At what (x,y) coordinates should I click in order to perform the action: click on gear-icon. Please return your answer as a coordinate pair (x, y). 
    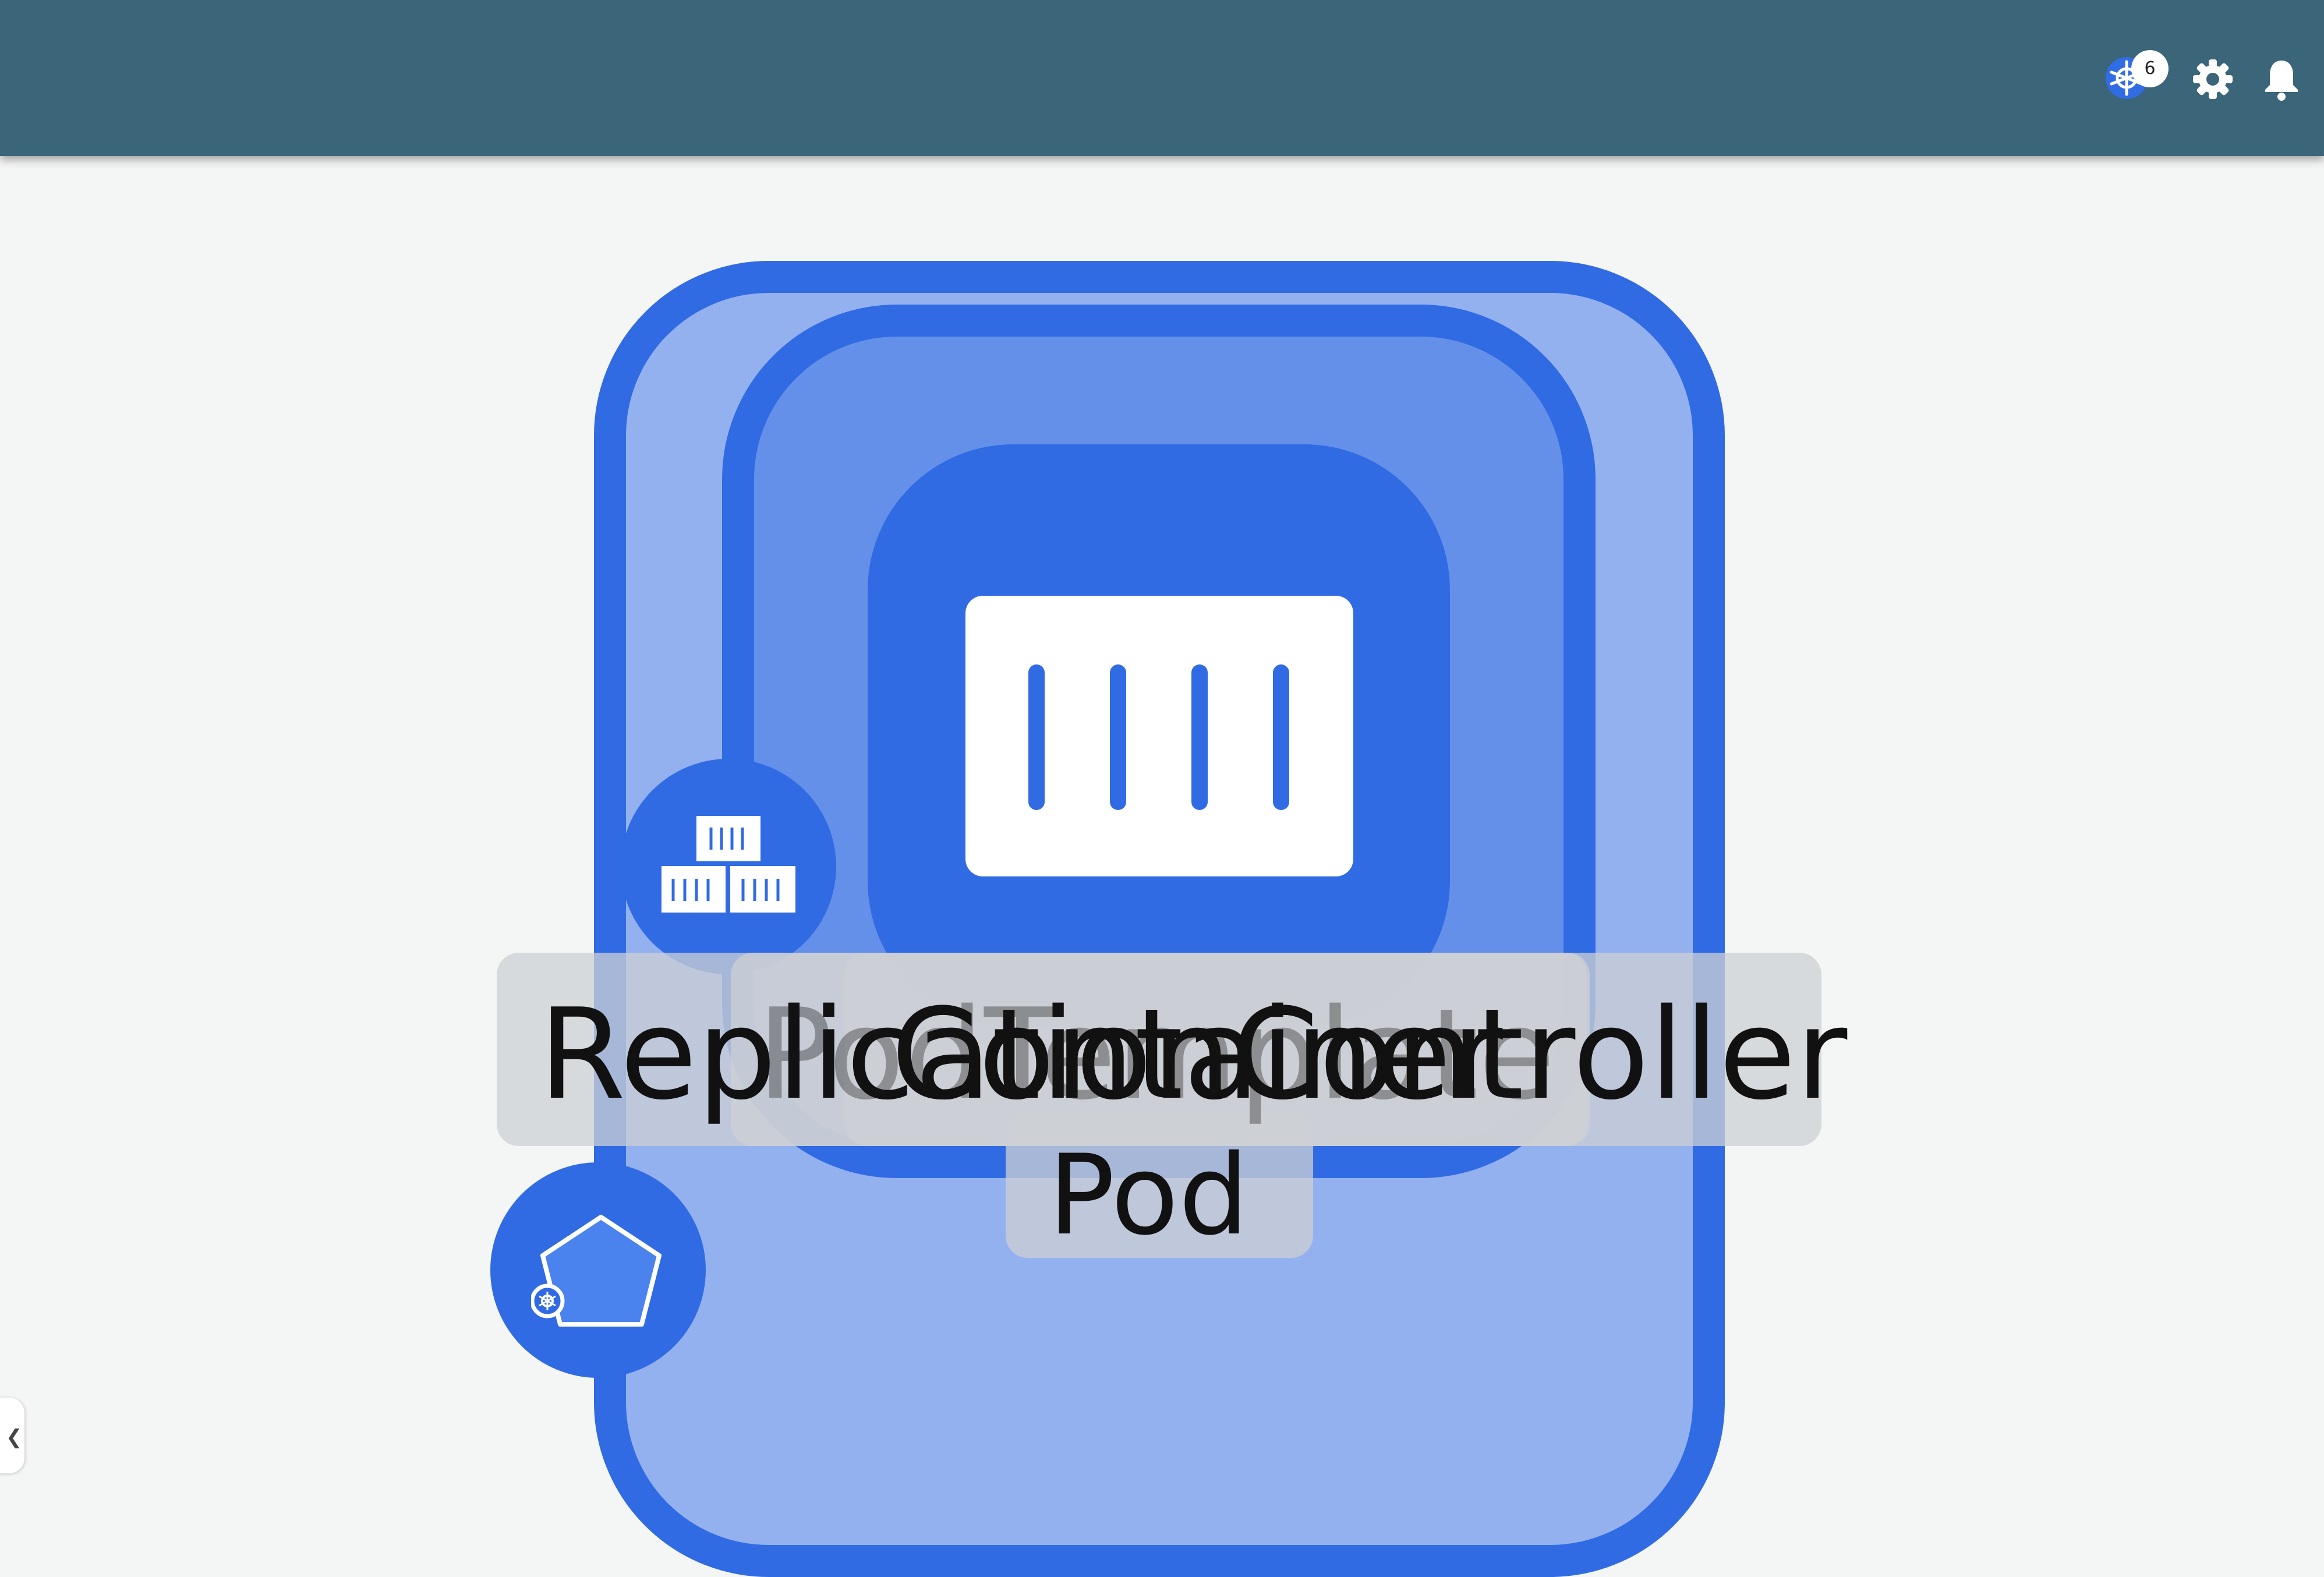
    Looking at the image, I should click on (2212, 79).